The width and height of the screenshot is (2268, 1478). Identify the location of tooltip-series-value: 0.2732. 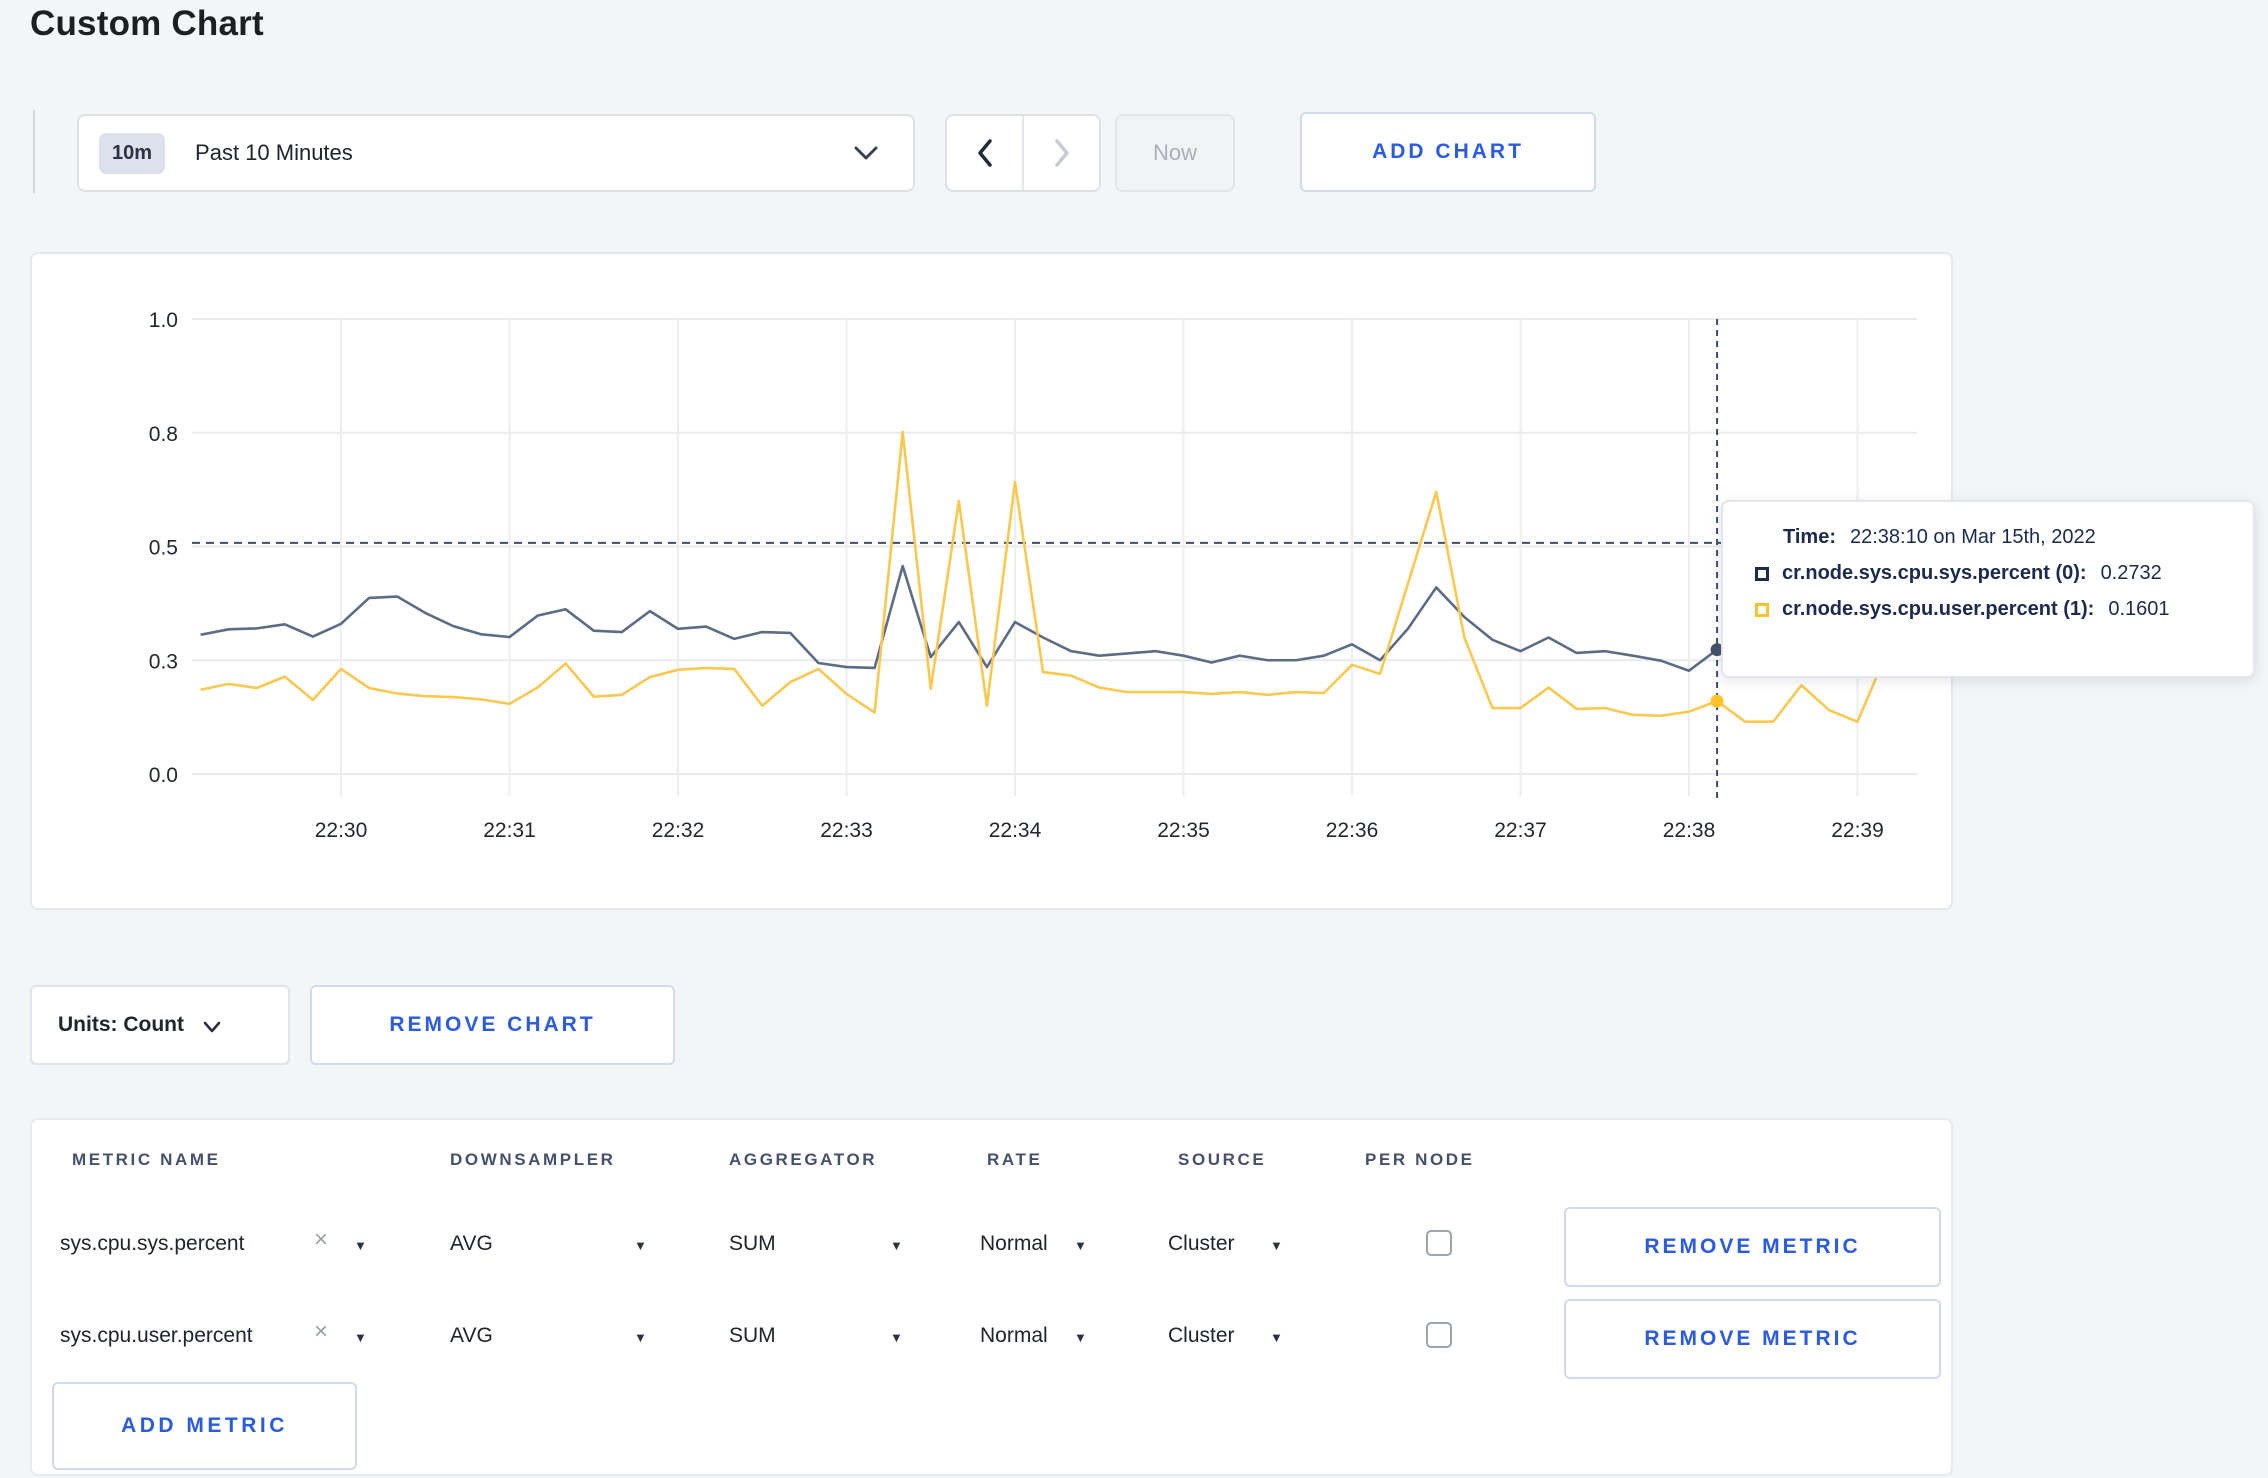
(2131, 573).